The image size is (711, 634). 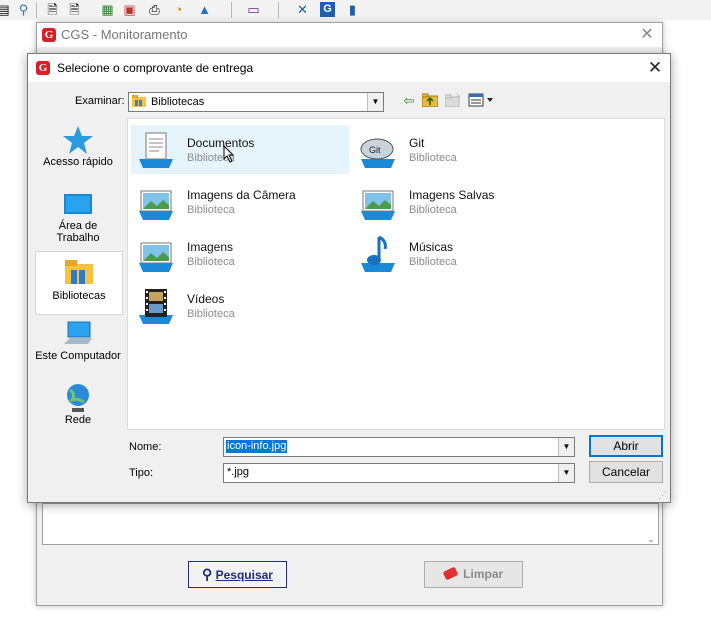 I want to click on pie-chart-icon: ◔, so click(x=178, y=9).